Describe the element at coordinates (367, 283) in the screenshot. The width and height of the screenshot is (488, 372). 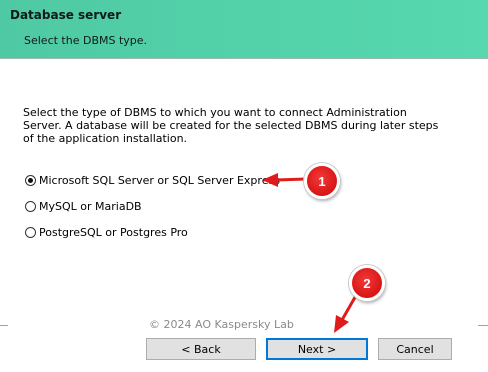
I see `annotation-badge-2: 2` at that location.